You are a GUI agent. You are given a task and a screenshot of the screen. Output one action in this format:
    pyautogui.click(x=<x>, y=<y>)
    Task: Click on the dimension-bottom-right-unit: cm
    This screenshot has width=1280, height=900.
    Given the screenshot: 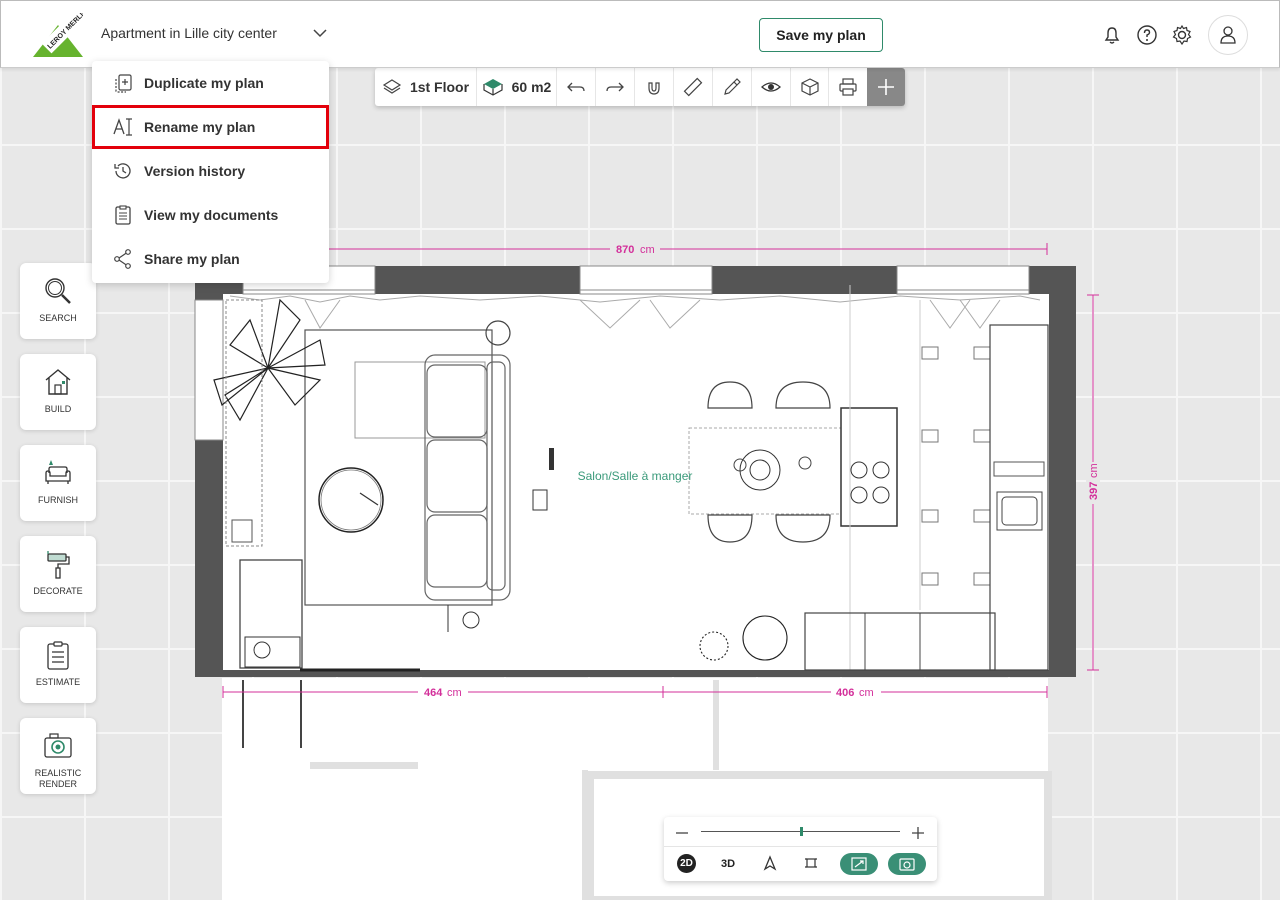 What is the action you would take?
    pyautogui.click(x=866, y=693)
    